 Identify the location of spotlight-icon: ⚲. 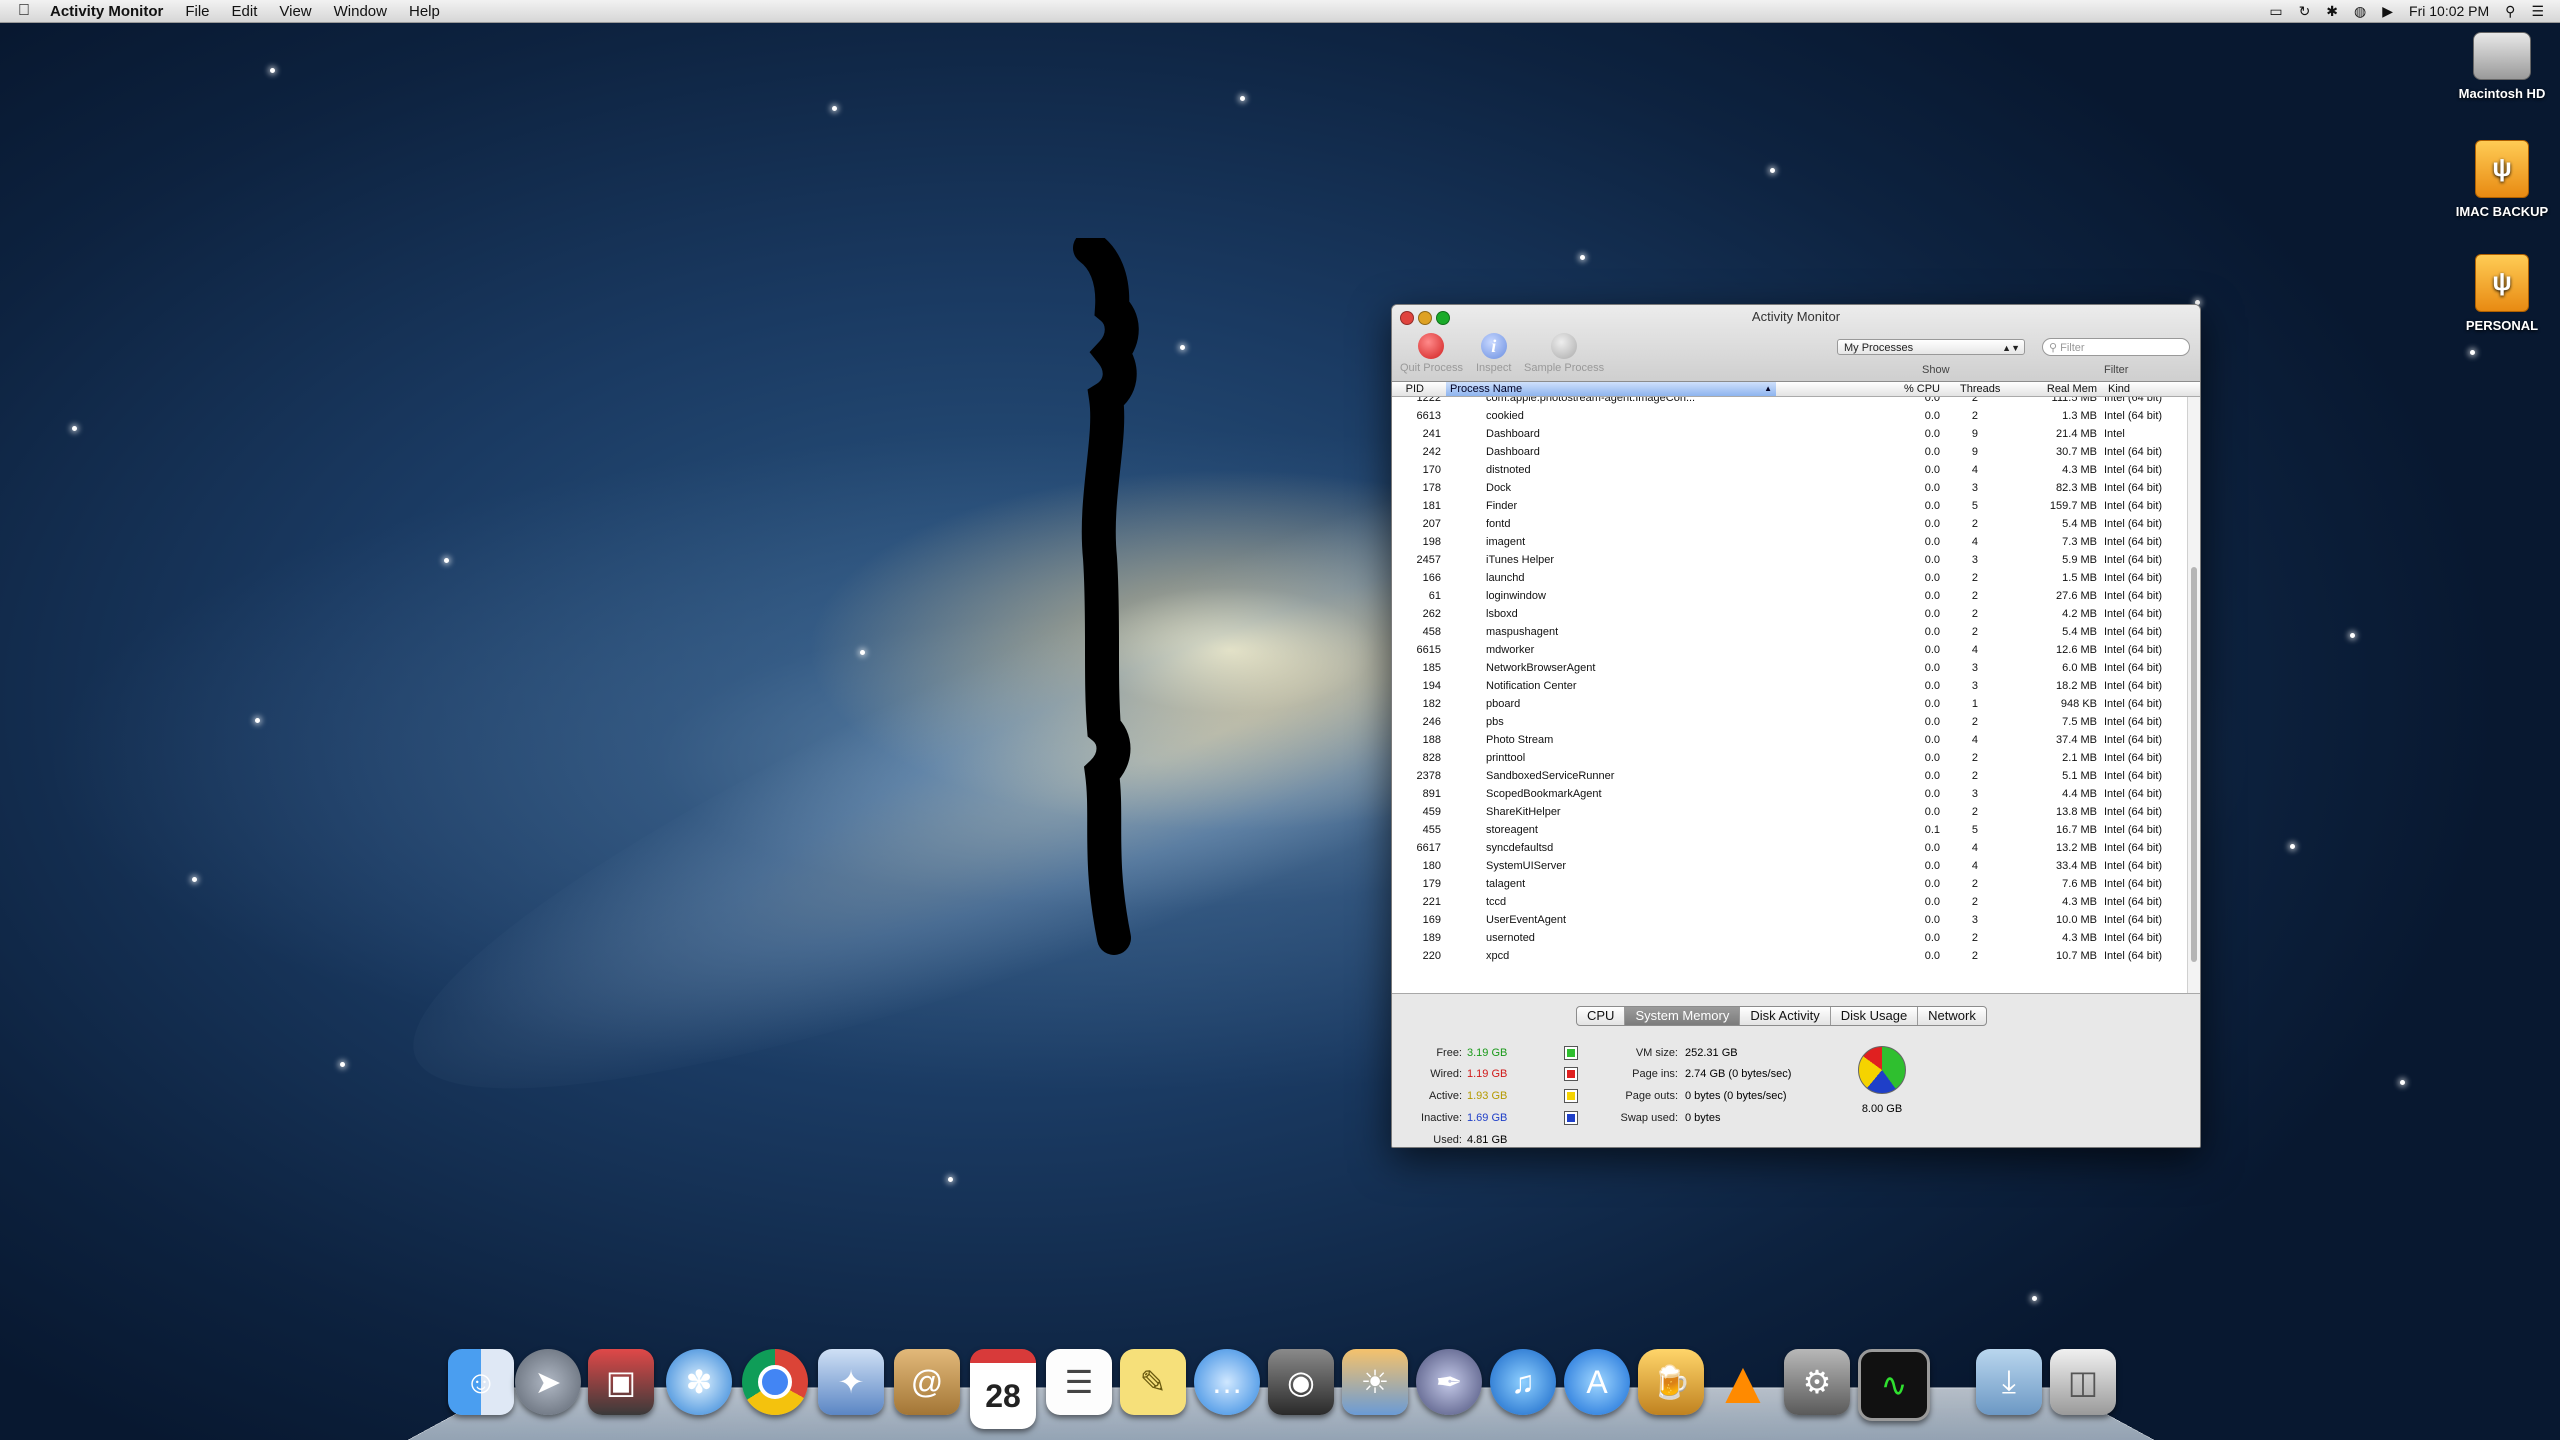
(2510, 11).